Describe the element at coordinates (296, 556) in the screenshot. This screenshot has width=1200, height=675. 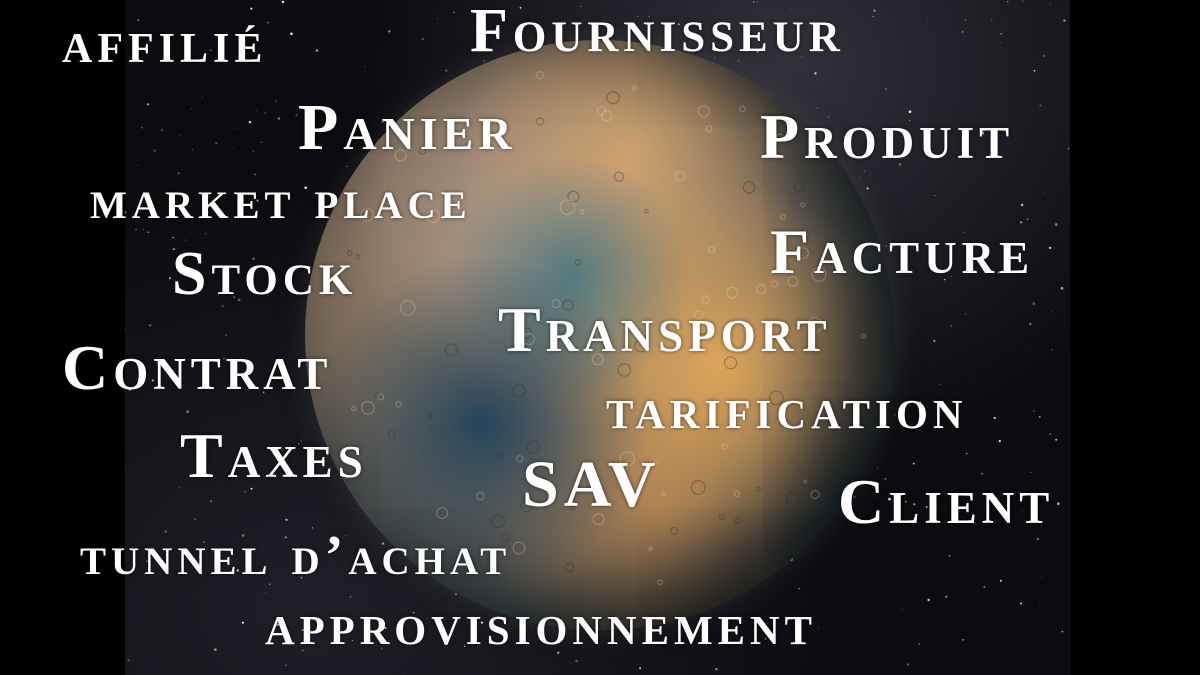
I see `word-tunnel-achat: tunnel d’achat` at that location.